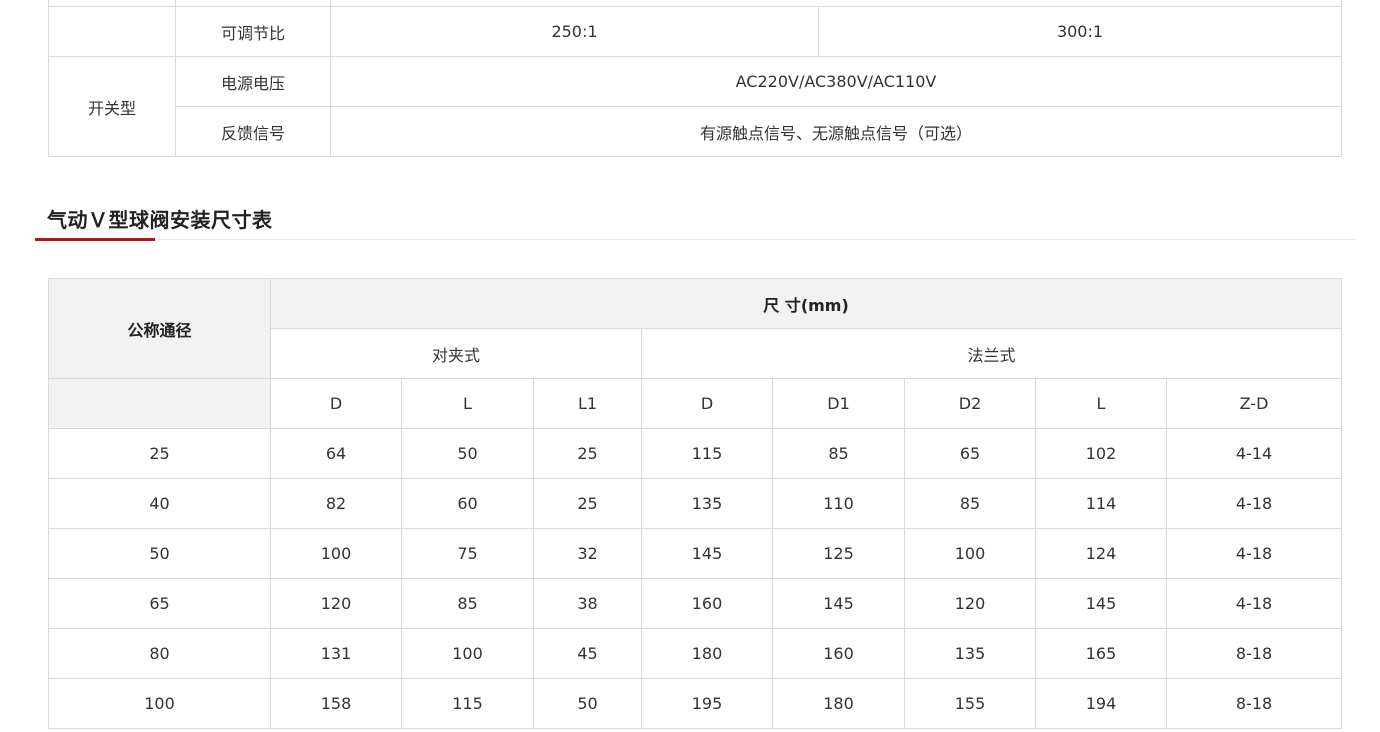  What do you see at coordinates (574, 31) in the screenshot?
I see `spec-value-ratio-1: 250:1` at bounding box center [574, 31].